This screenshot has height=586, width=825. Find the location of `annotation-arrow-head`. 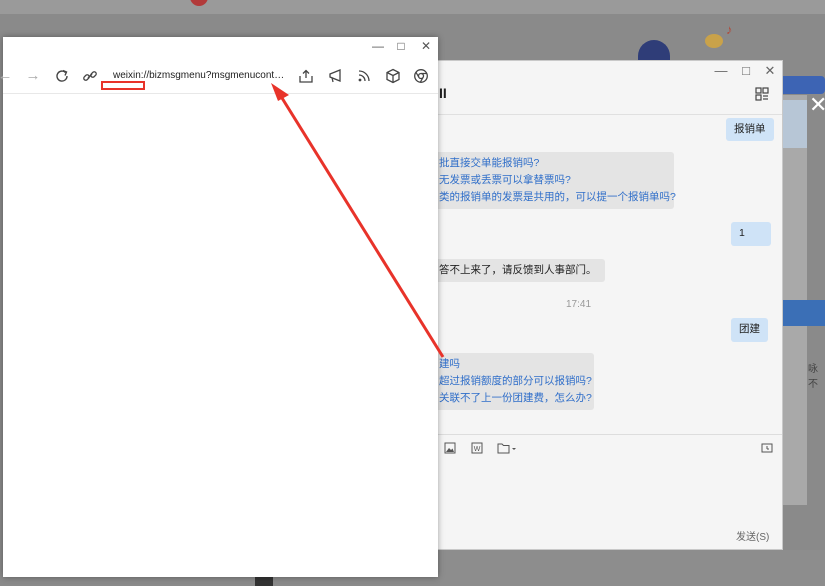

annotation-arrow-head is located at coordinates (280, 92).